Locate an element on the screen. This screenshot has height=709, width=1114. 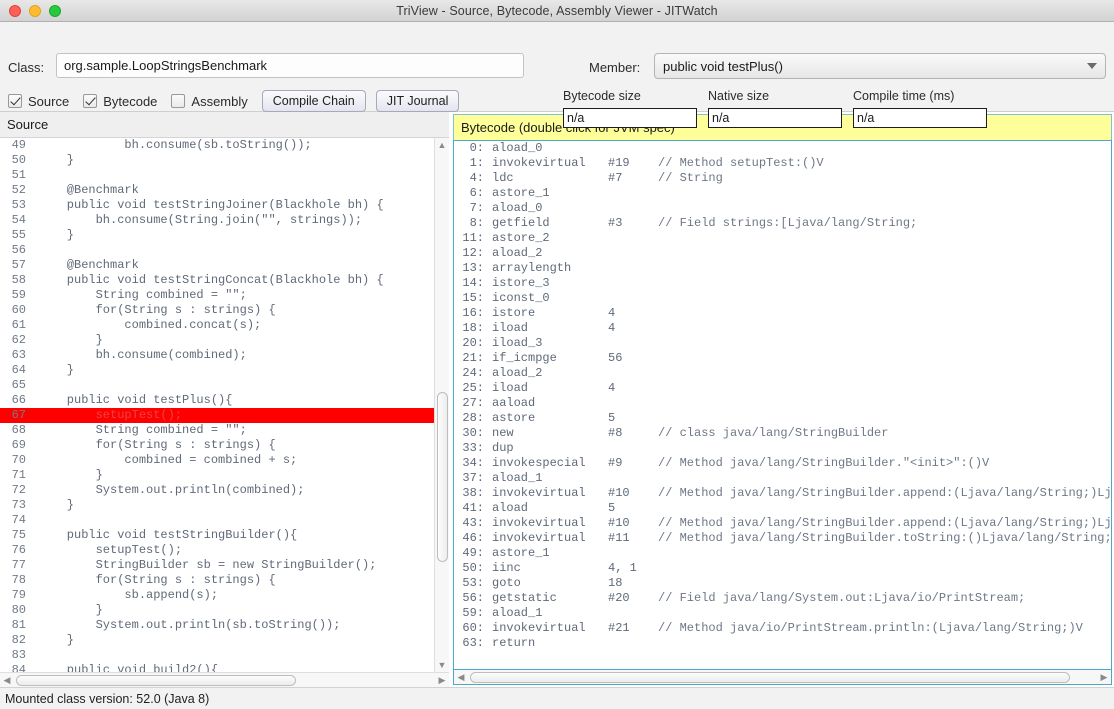
checkbox-assembly: Assembly is located at coordinates (209, 101).